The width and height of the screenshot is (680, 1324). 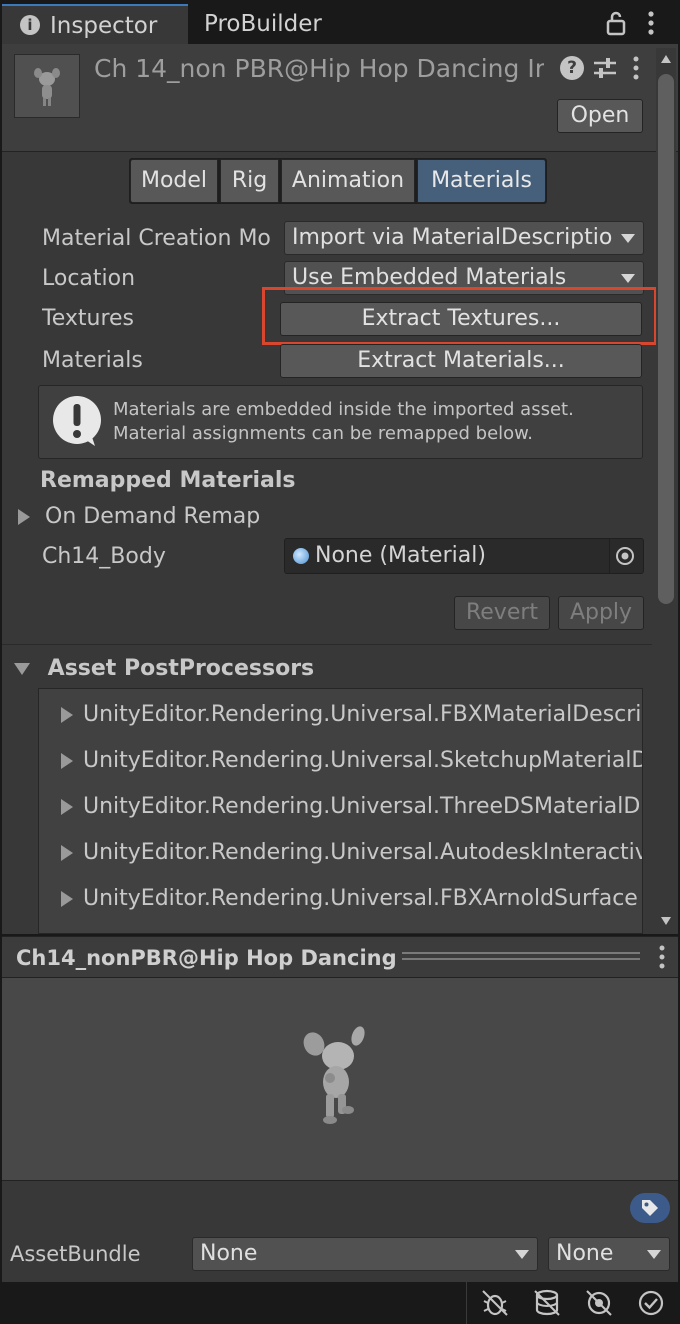 I want to click on apply-button: Apply, so click(x=601, y=613).